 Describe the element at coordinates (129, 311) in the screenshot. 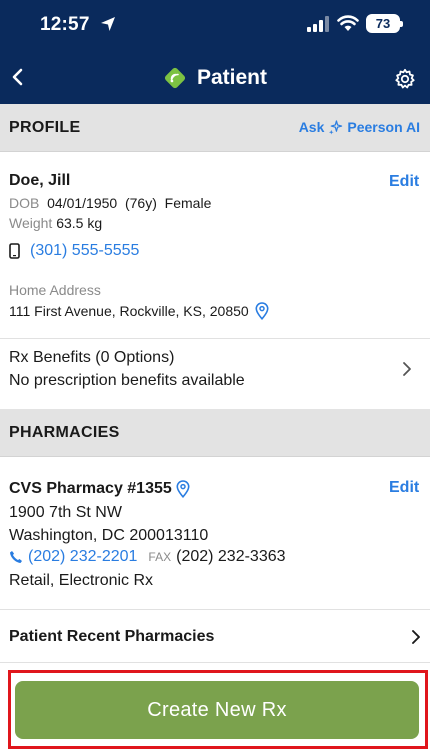

I see `home-address-value: 111 First Avenue, Rockville, KS, 20850` at that location.